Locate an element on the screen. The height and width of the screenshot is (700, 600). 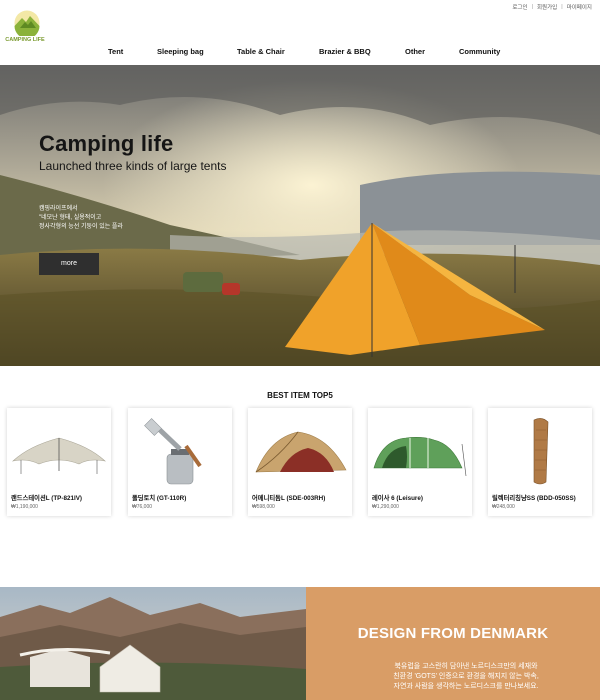
product-card: 랜드스테이션L (TP-821IV) ₩1,190,000 is located at coordinates (59, 462).